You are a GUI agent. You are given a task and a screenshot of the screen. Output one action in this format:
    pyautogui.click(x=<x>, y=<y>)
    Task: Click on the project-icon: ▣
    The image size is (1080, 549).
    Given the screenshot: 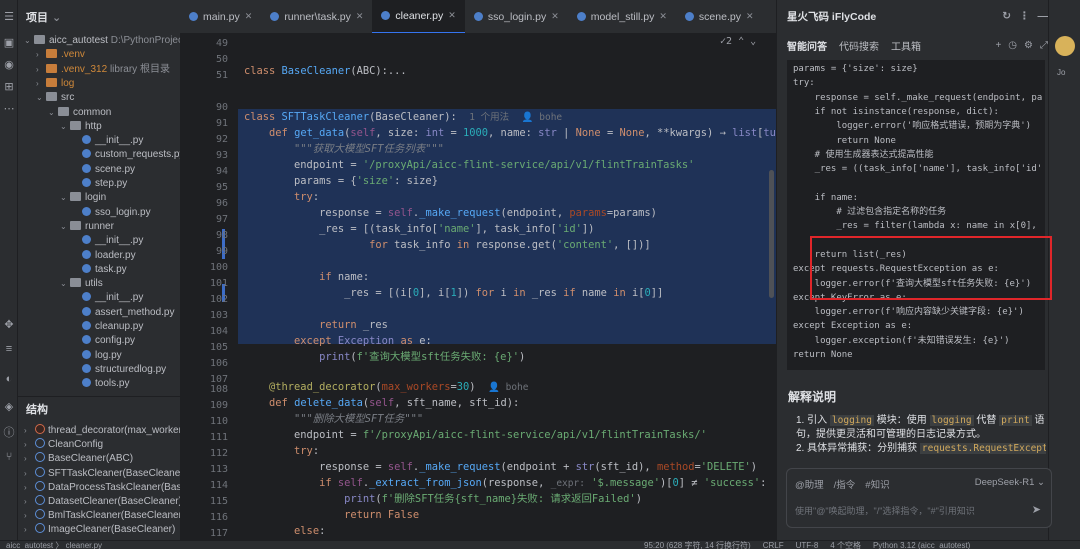 What is the action you would take?
    pyautogui.click(x=9, y=43)
    